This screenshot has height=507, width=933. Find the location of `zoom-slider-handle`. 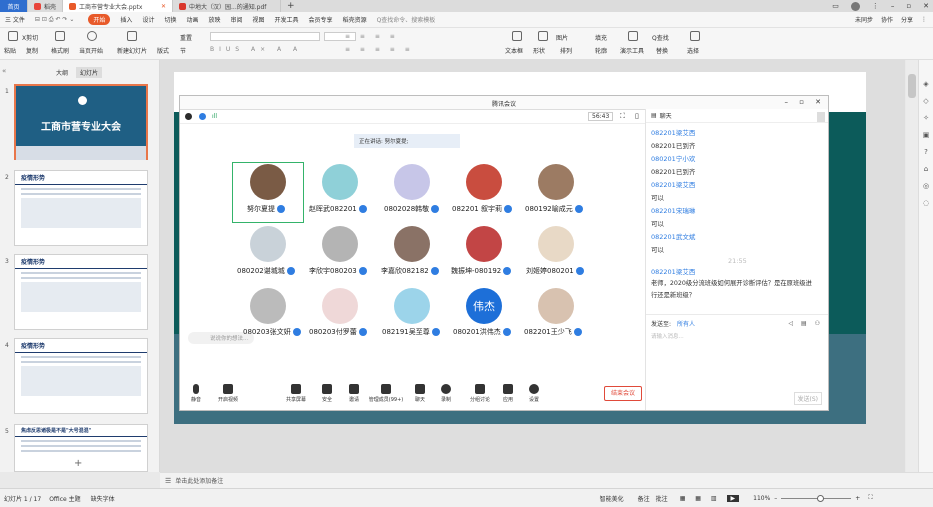

zoom-slider-handle is located at coordinates (821, 498).